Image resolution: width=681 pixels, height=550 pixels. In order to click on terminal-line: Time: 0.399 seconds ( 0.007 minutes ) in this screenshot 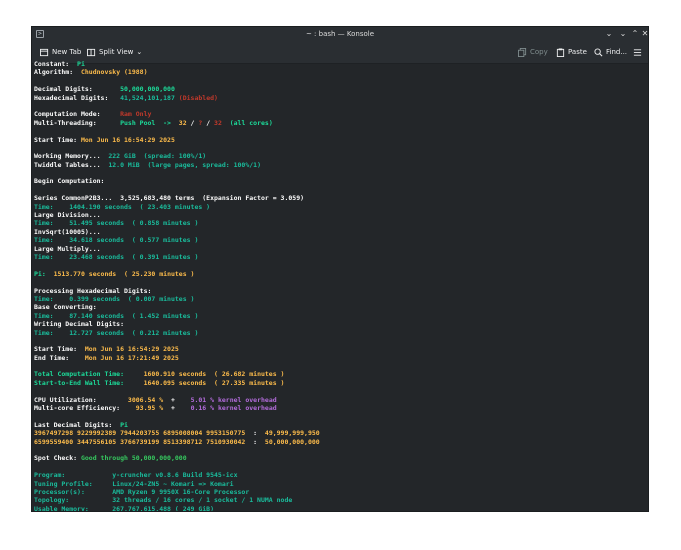, I will do `click(177, 299)`.